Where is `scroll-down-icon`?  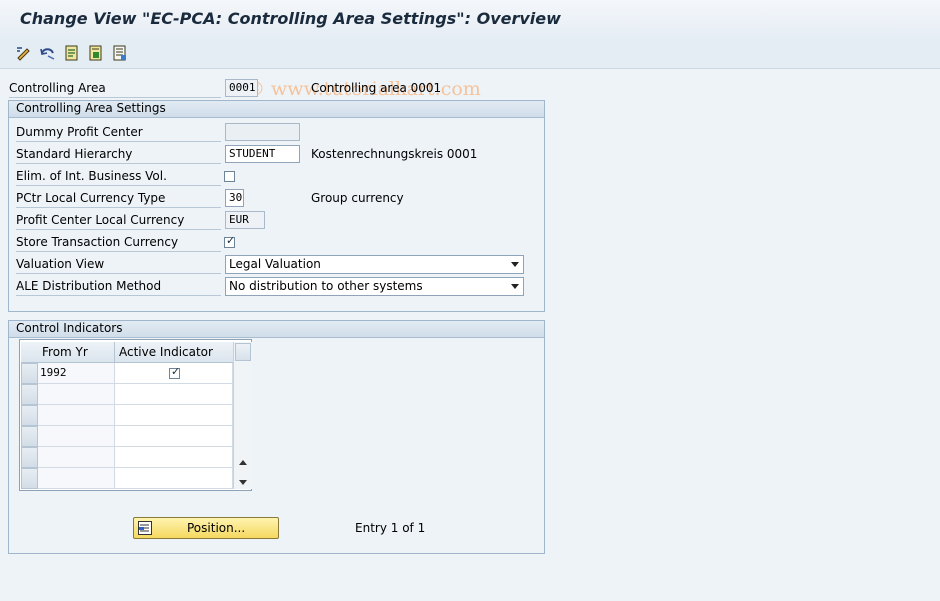
scroll-down-icon is located at coordinates (243, 482).